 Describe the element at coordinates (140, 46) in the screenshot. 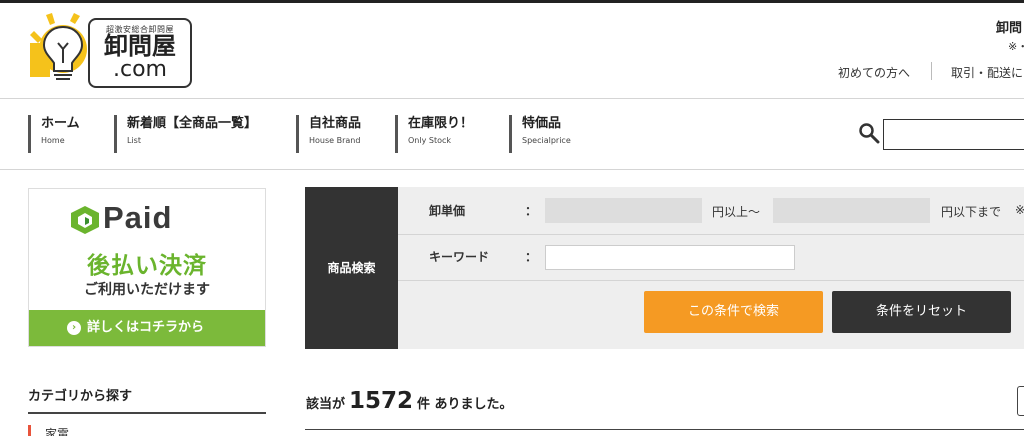

I see `logo-name: 卸問屋` at that location.